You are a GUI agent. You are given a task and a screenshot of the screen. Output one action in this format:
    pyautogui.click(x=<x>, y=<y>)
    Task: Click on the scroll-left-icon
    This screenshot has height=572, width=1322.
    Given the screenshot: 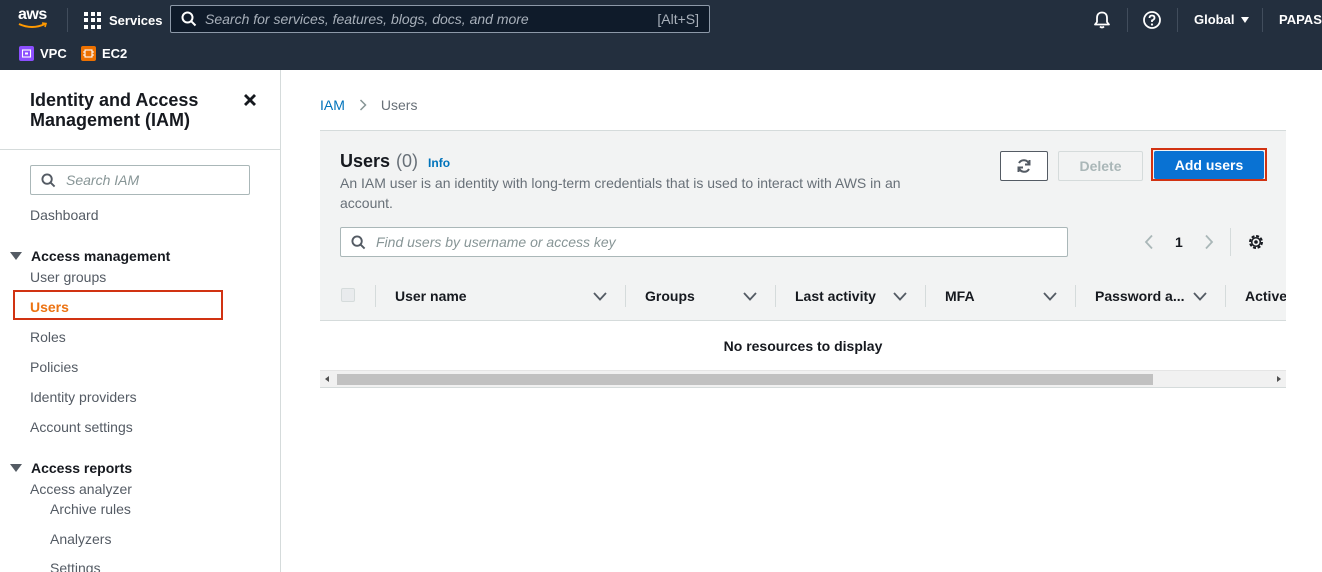 What is the action you would take?
    pyautogui.click(x=327, y=379)
    